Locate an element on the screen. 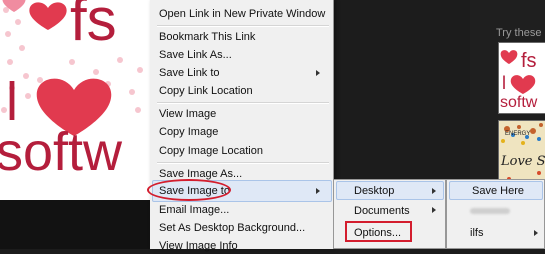  menu-item-copy-image: Copy Image is located at coordinates (188, 132).